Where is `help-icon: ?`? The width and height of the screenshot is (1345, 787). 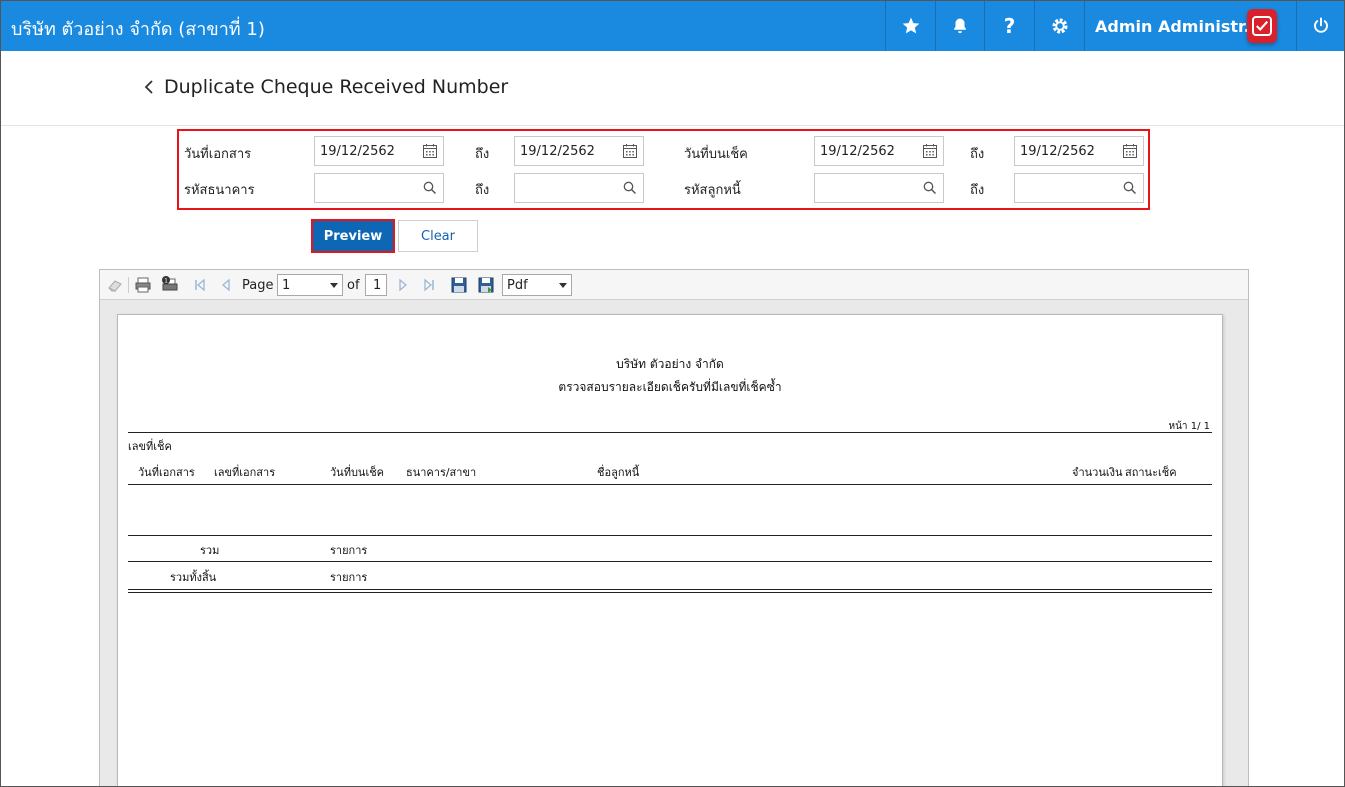 help-icon: ? is located at coordinates (1009, 26).